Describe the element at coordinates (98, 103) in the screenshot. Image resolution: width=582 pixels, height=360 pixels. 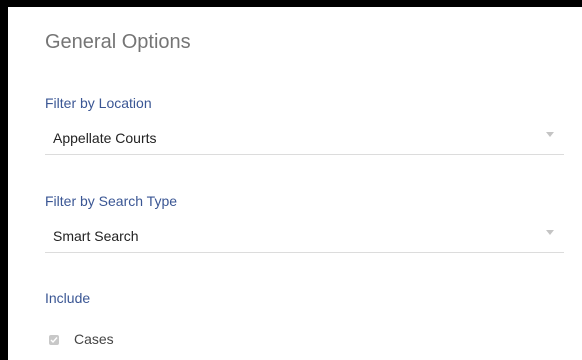
I see `filter-location-label: Filter by Location` at that location.